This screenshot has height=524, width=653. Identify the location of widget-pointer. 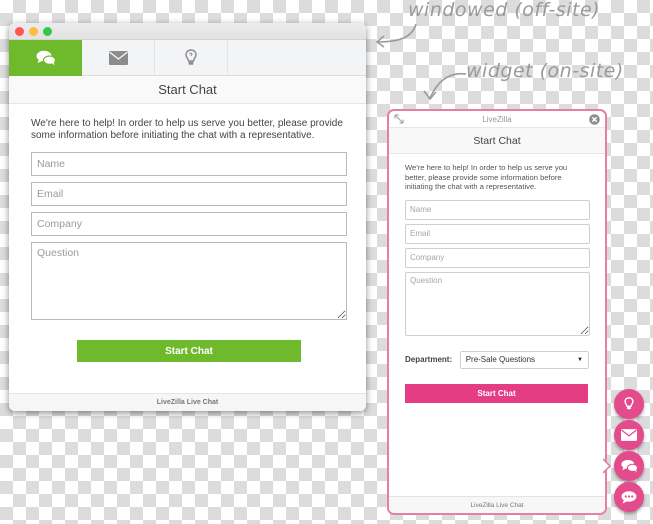
(607, 466).